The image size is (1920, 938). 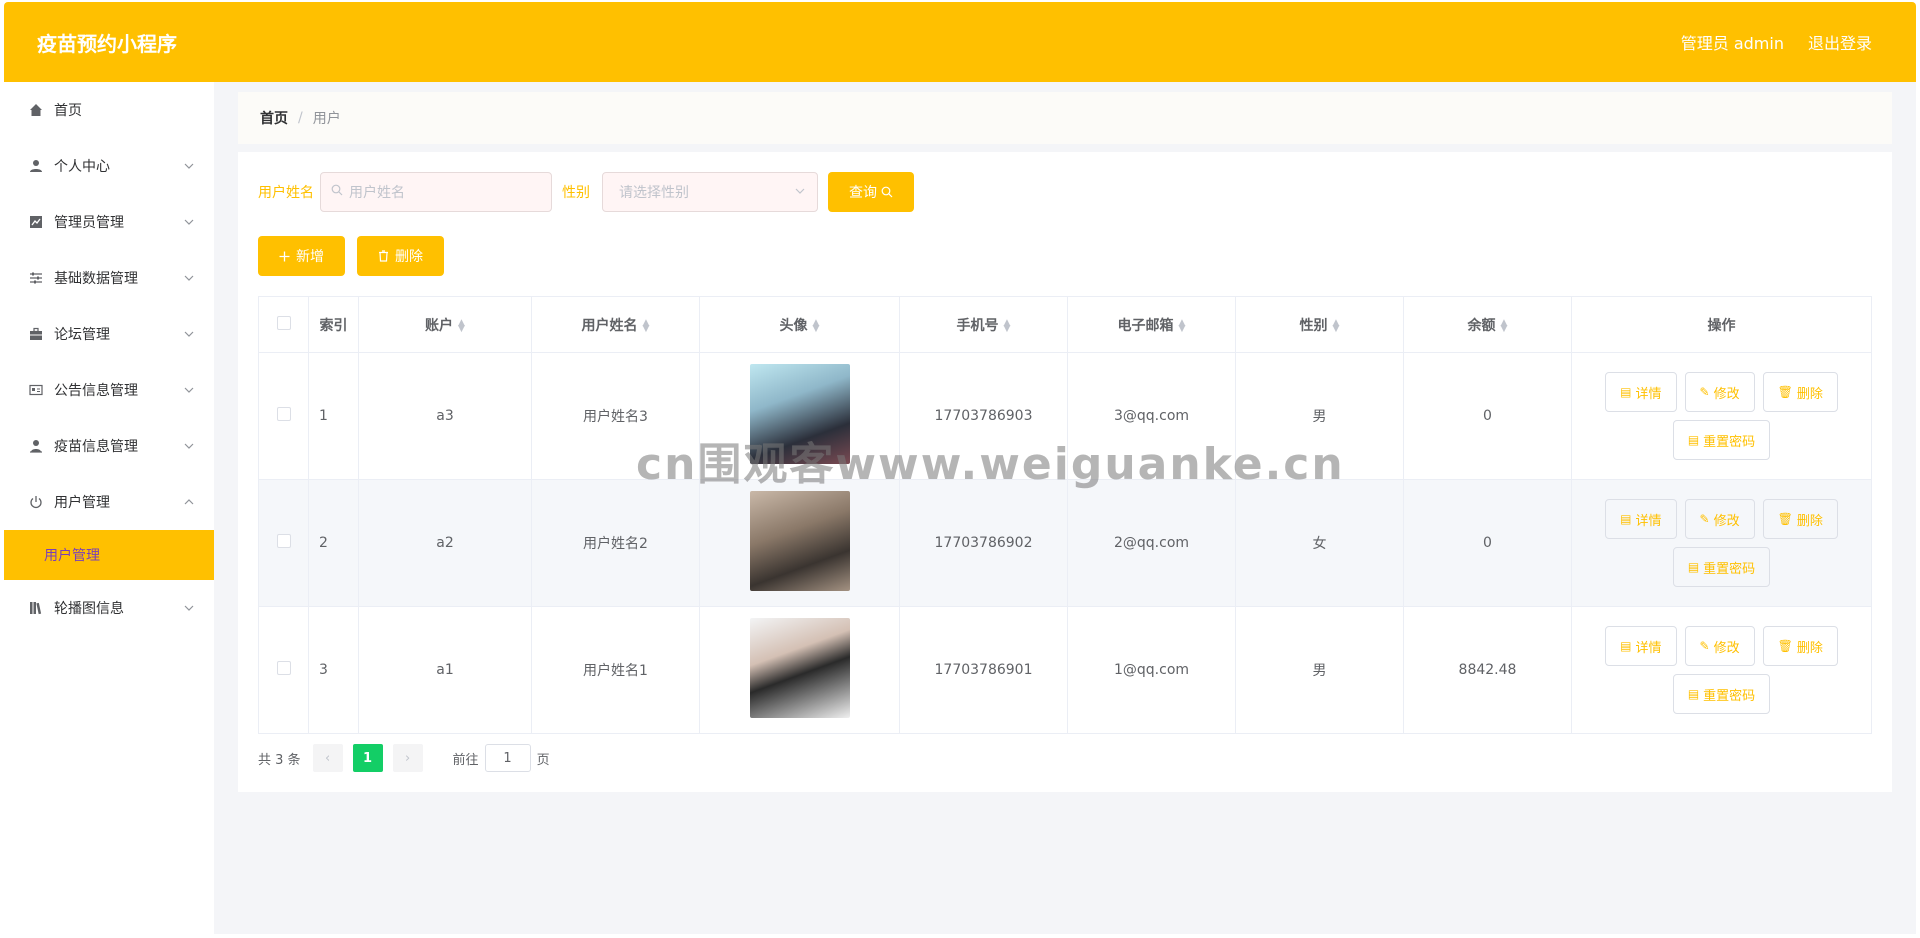 I want to click on sidebar-item-home: 首页, so click(x=109, y=110).